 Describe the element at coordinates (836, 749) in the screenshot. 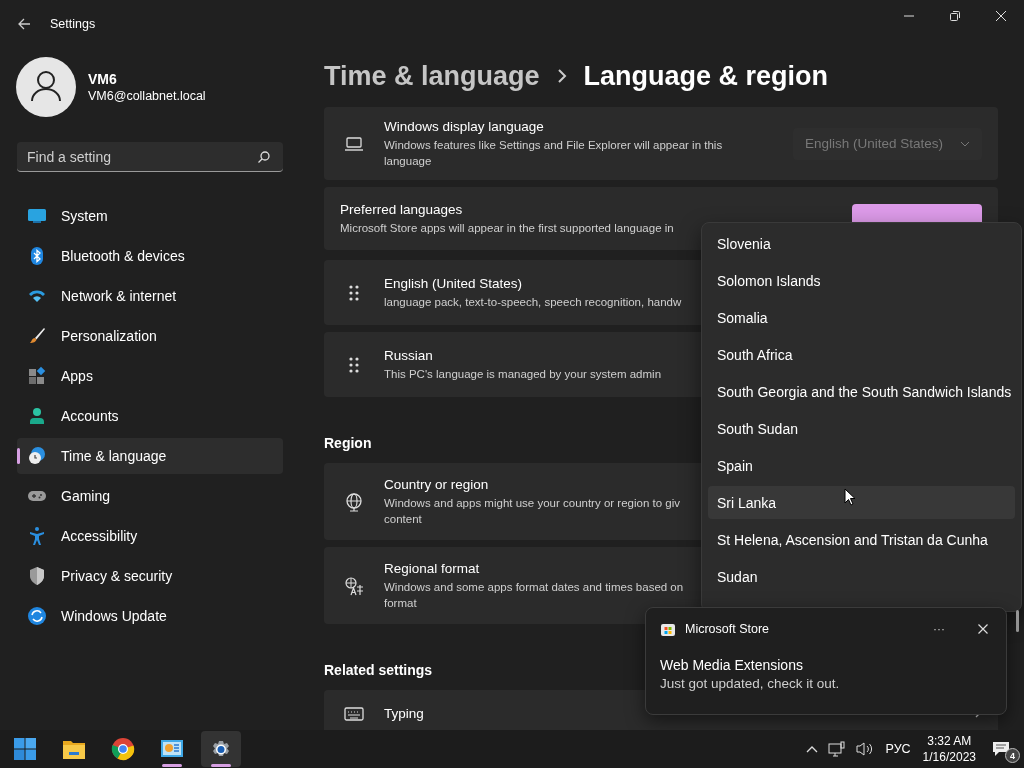

I see `network-icon` at that location.